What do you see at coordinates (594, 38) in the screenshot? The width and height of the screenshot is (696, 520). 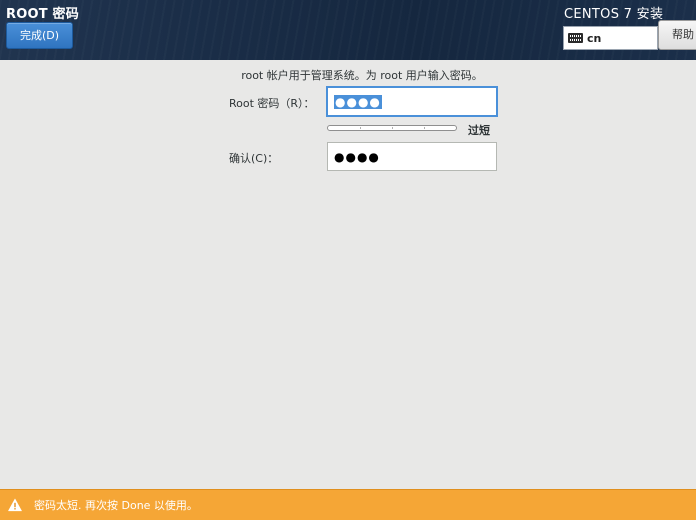 I see `keyboard-layout-label: cn` at bounding box center [594, 38].